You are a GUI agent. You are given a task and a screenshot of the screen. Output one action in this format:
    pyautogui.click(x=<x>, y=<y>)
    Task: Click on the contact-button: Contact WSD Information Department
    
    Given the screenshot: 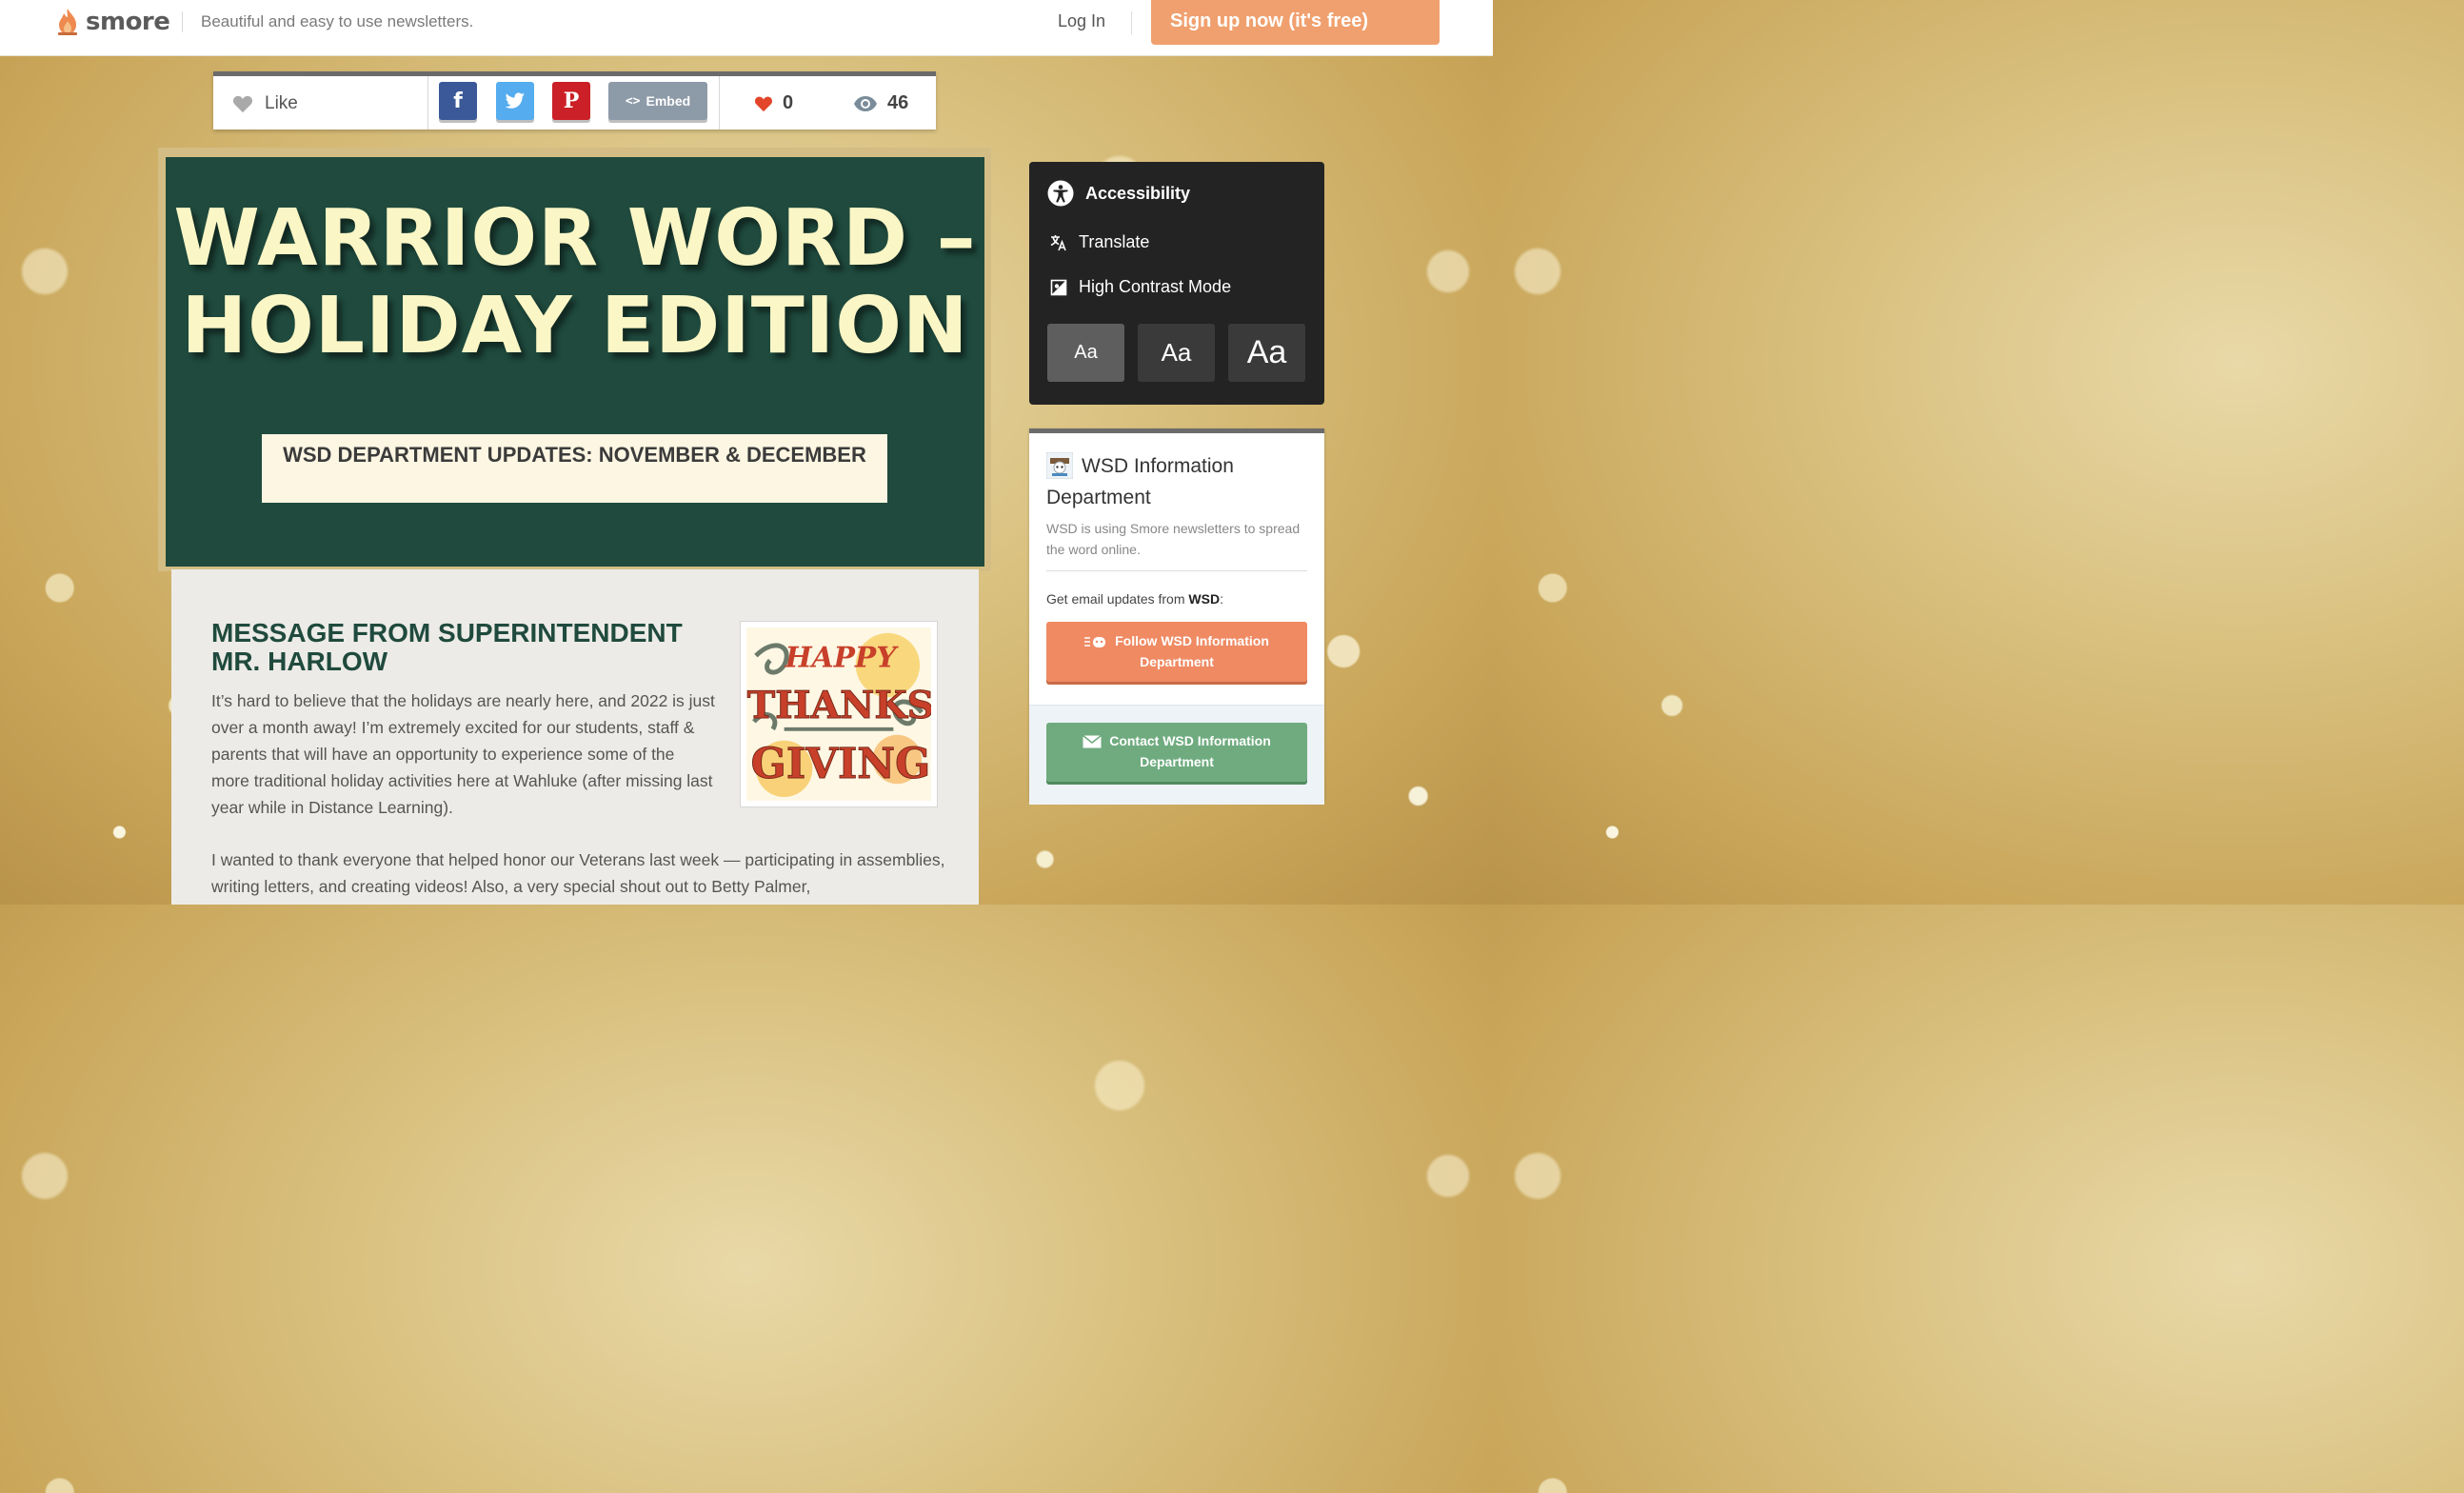 What is the action you would take?
    pyautogui.click(x=1176, y=752)
    